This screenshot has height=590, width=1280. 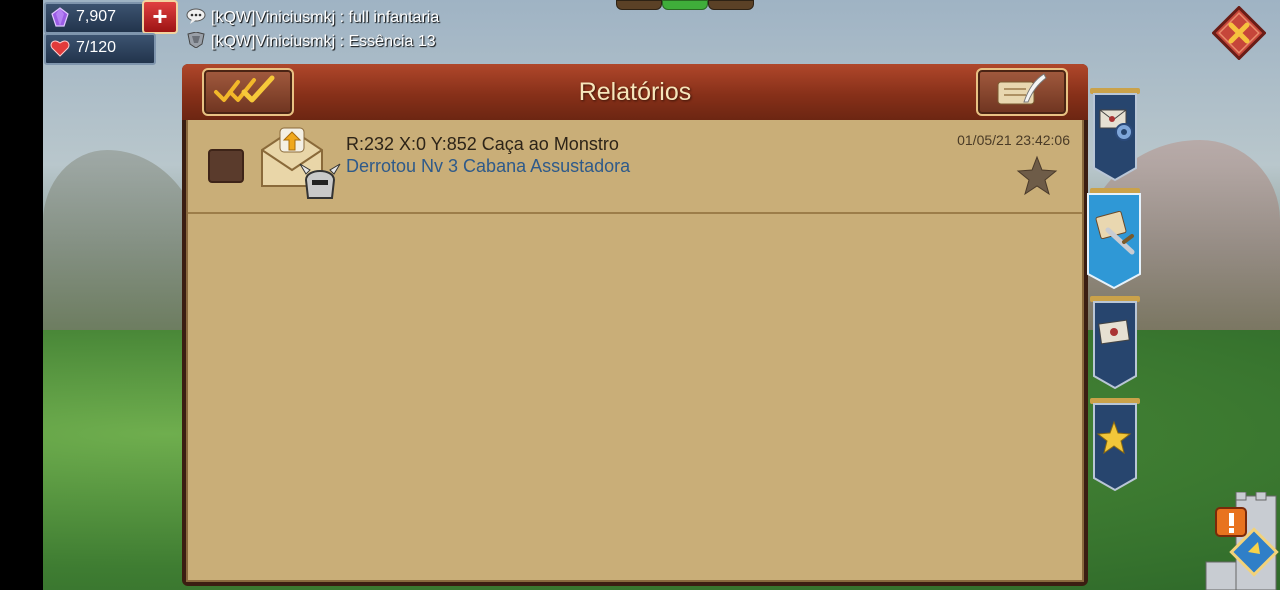 I want to click on scroll-quill-icon, so click(x=1022, y=89).